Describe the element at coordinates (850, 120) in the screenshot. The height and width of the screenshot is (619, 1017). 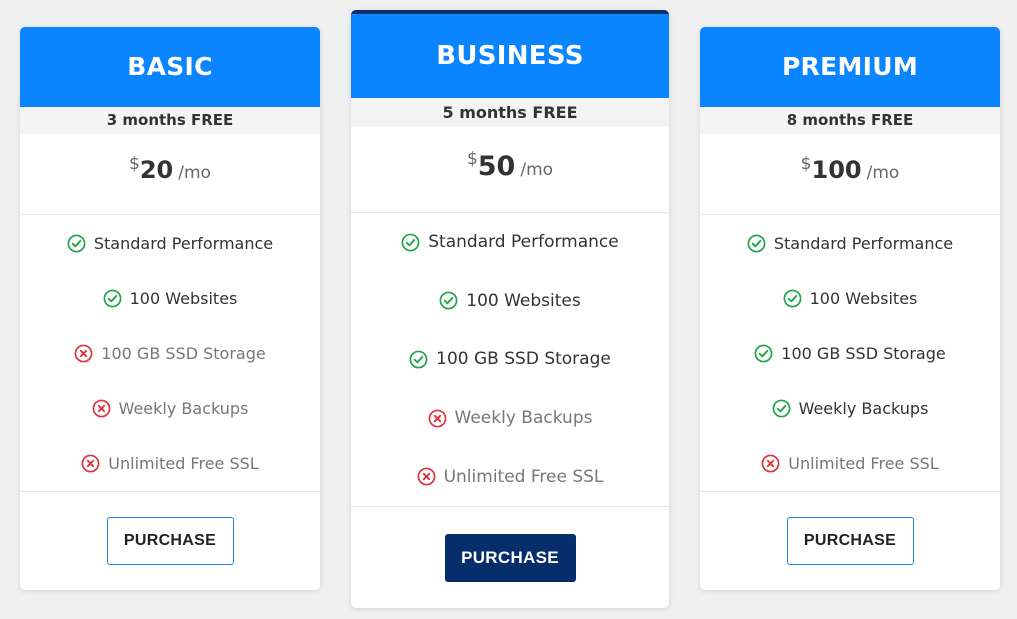
I see `plan-promo: 8 months FREE` at that location.